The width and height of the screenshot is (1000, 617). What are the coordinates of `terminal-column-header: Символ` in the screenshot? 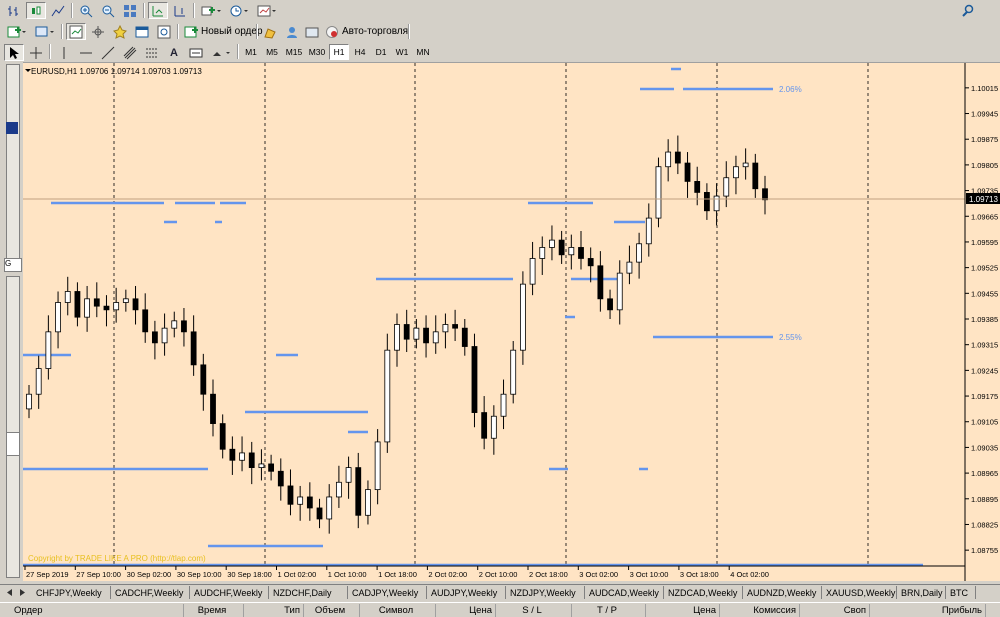 It's located at (398, 610).